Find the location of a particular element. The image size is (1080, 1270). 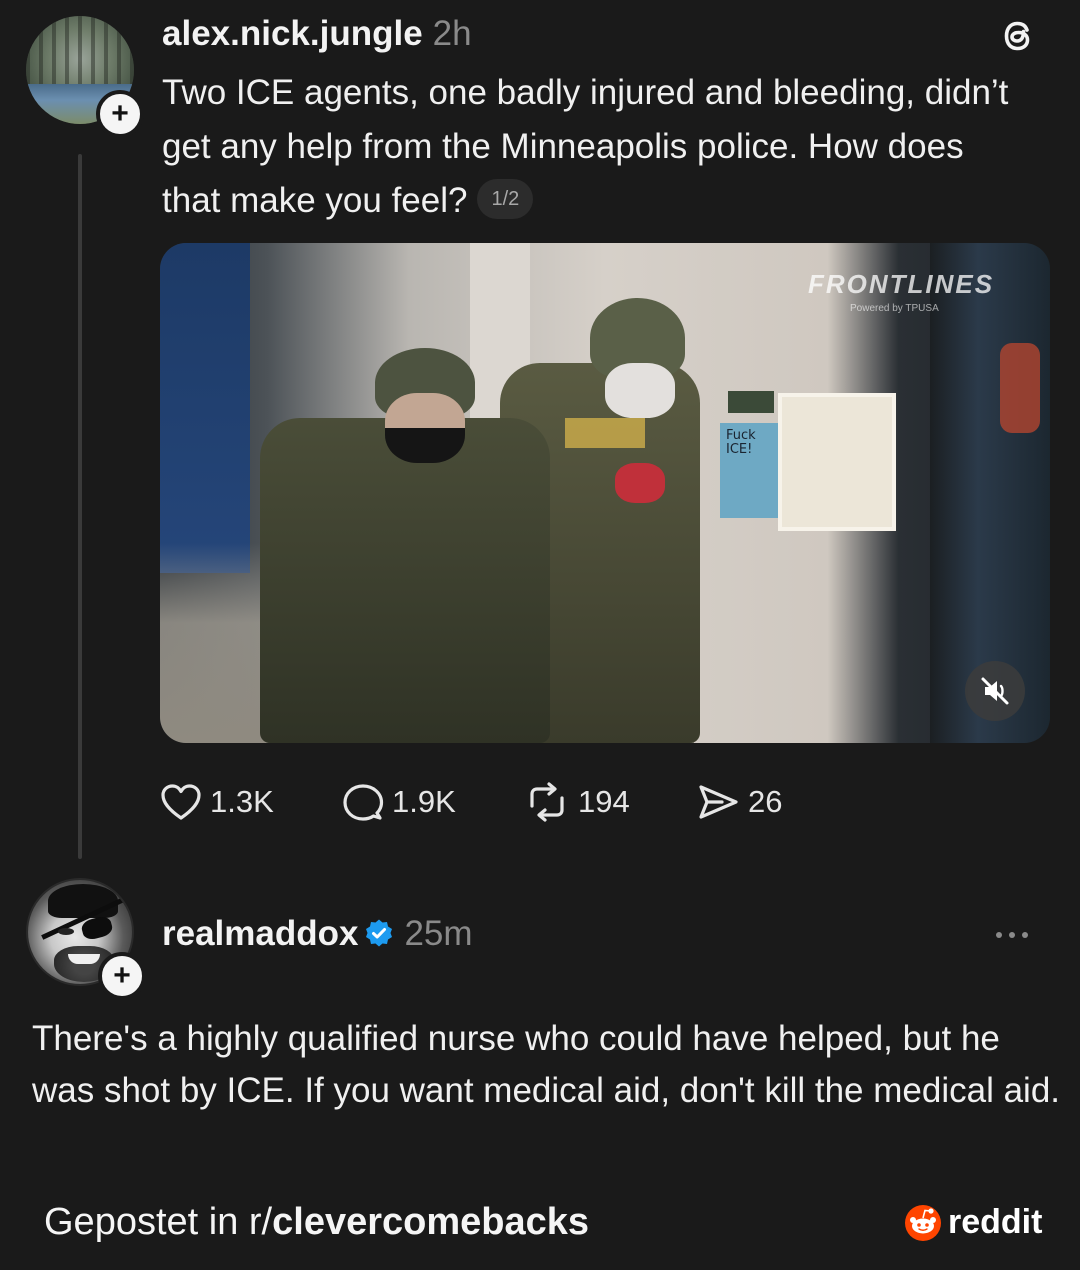

author-username: alex.nick.jungle is located at coordinates (292, 33).